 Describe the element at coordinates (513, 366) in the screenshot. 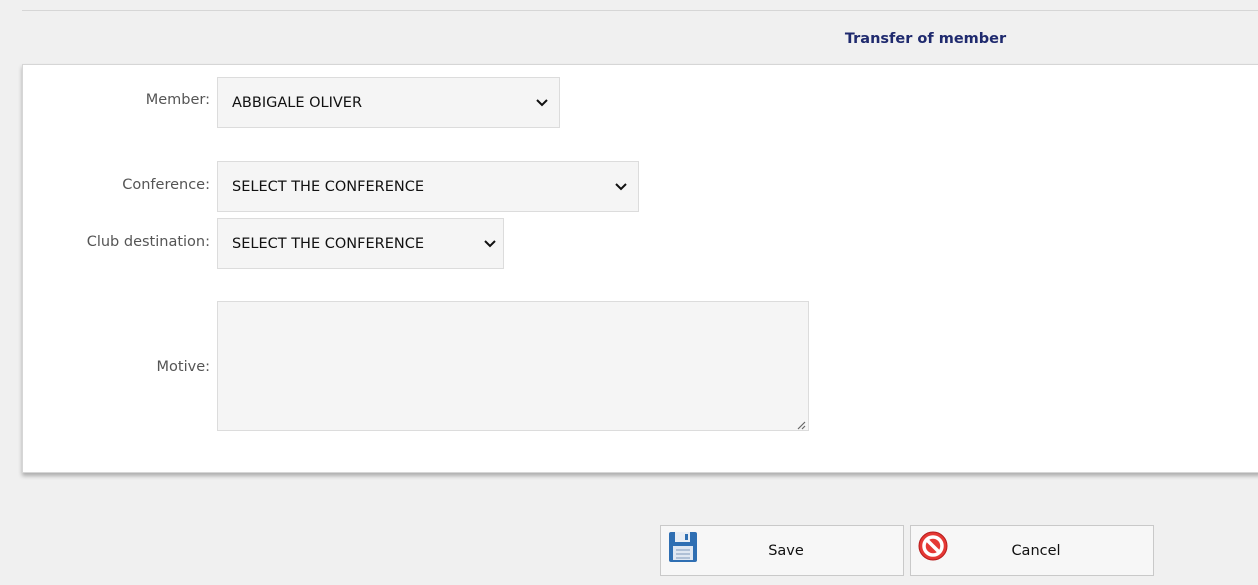

I see `motive-textarea` at that location.